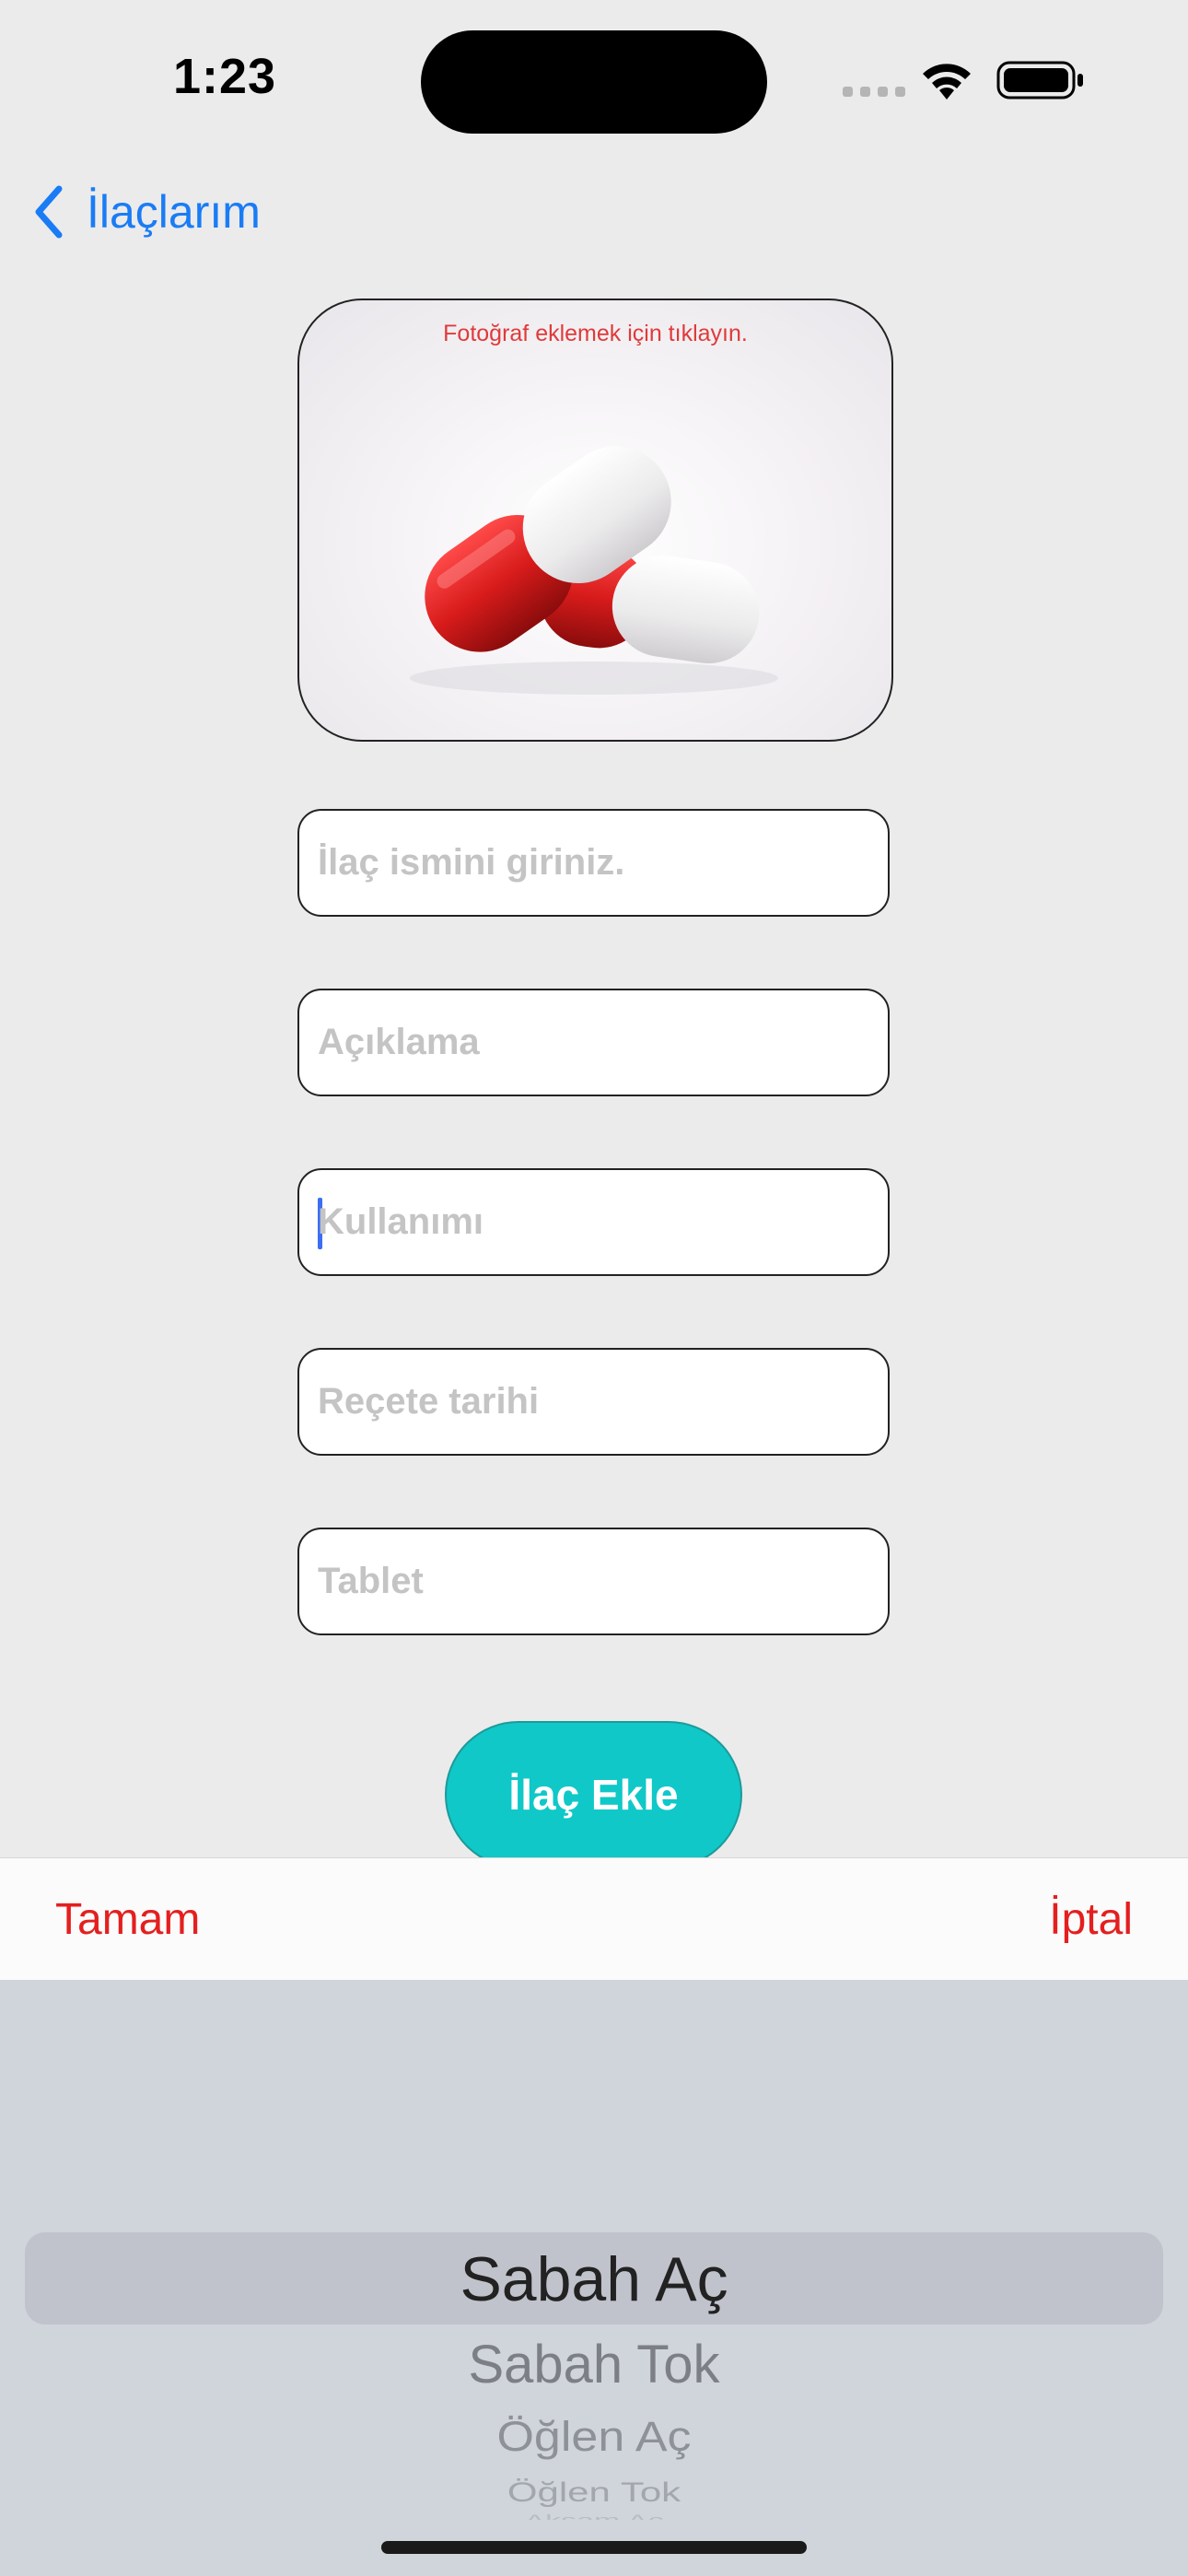 The image size is (1188, 2576). I want to click on description-field: Açıklama, so click(593, 1042).